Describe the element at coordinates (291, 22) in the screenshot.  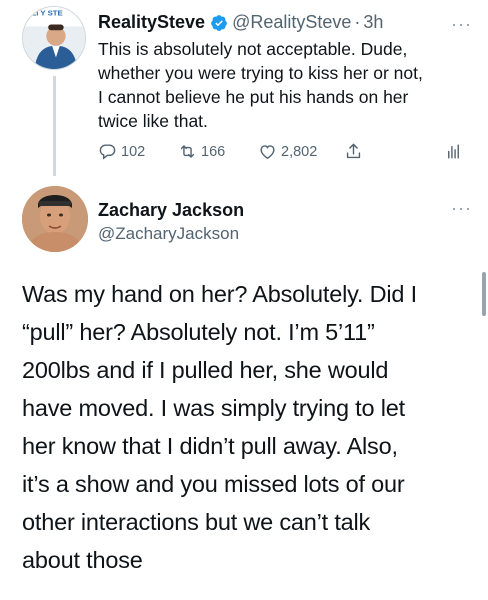
I see `author-handle: @RealitySteve` at that location.